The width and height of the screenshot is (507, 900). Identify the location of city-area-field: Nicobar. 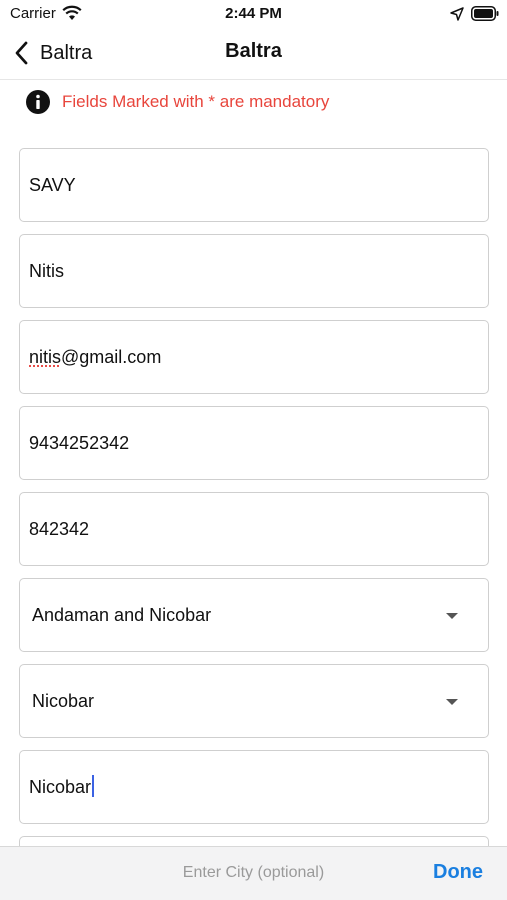
(254, 787).